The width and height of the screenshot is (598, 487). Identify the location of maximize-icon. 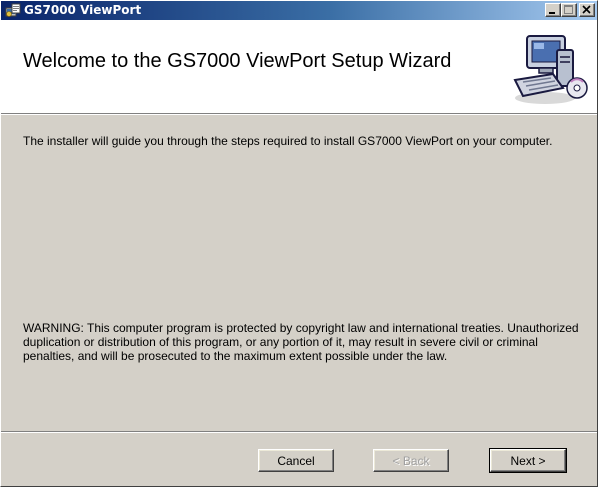
(568, 9).